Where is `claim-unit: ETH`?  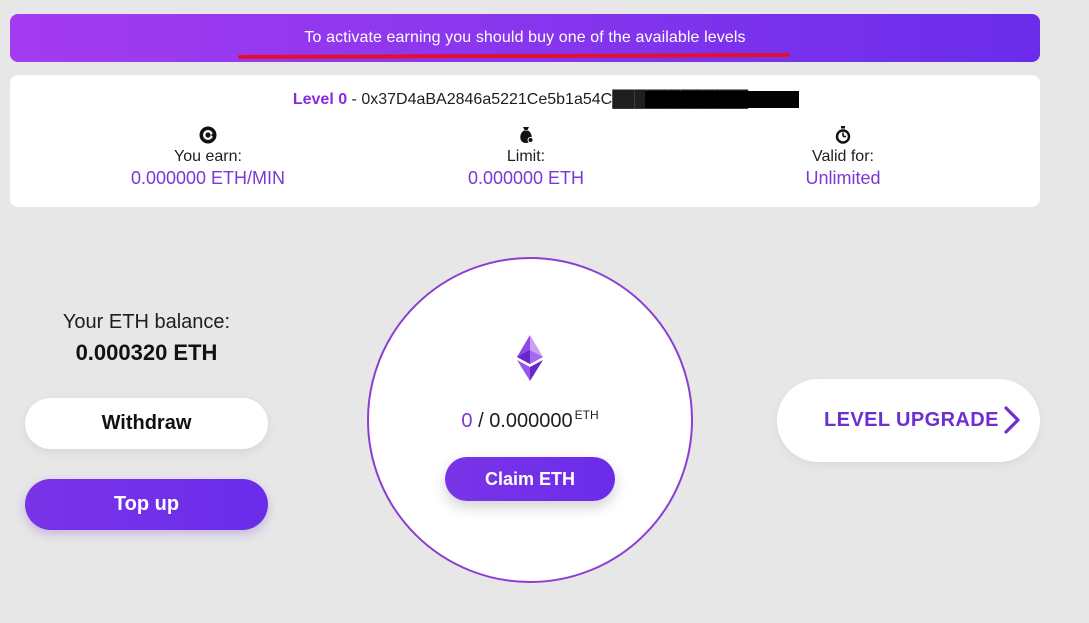
claim-unit: ETH is located at coordinates (586, 415).